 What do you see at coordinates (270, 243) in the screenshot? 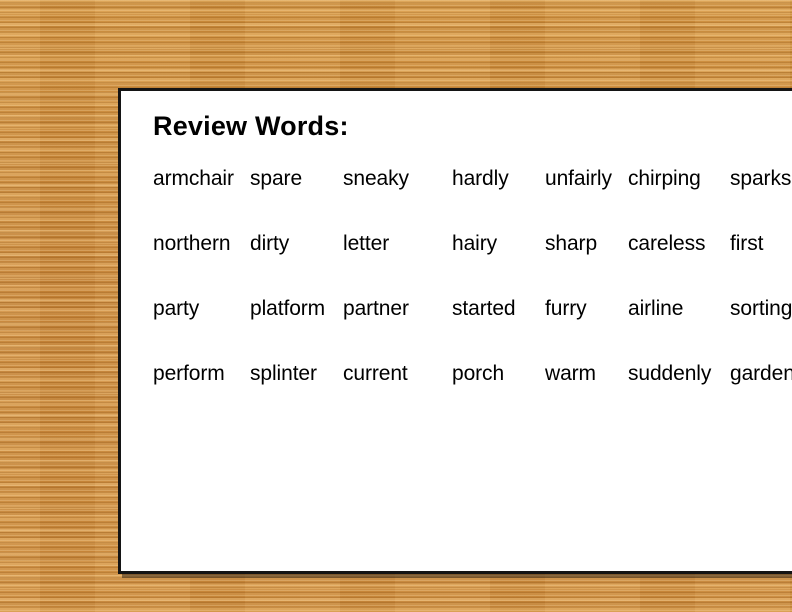
I see `word-item: dirty` at bounding box center [270, 243].